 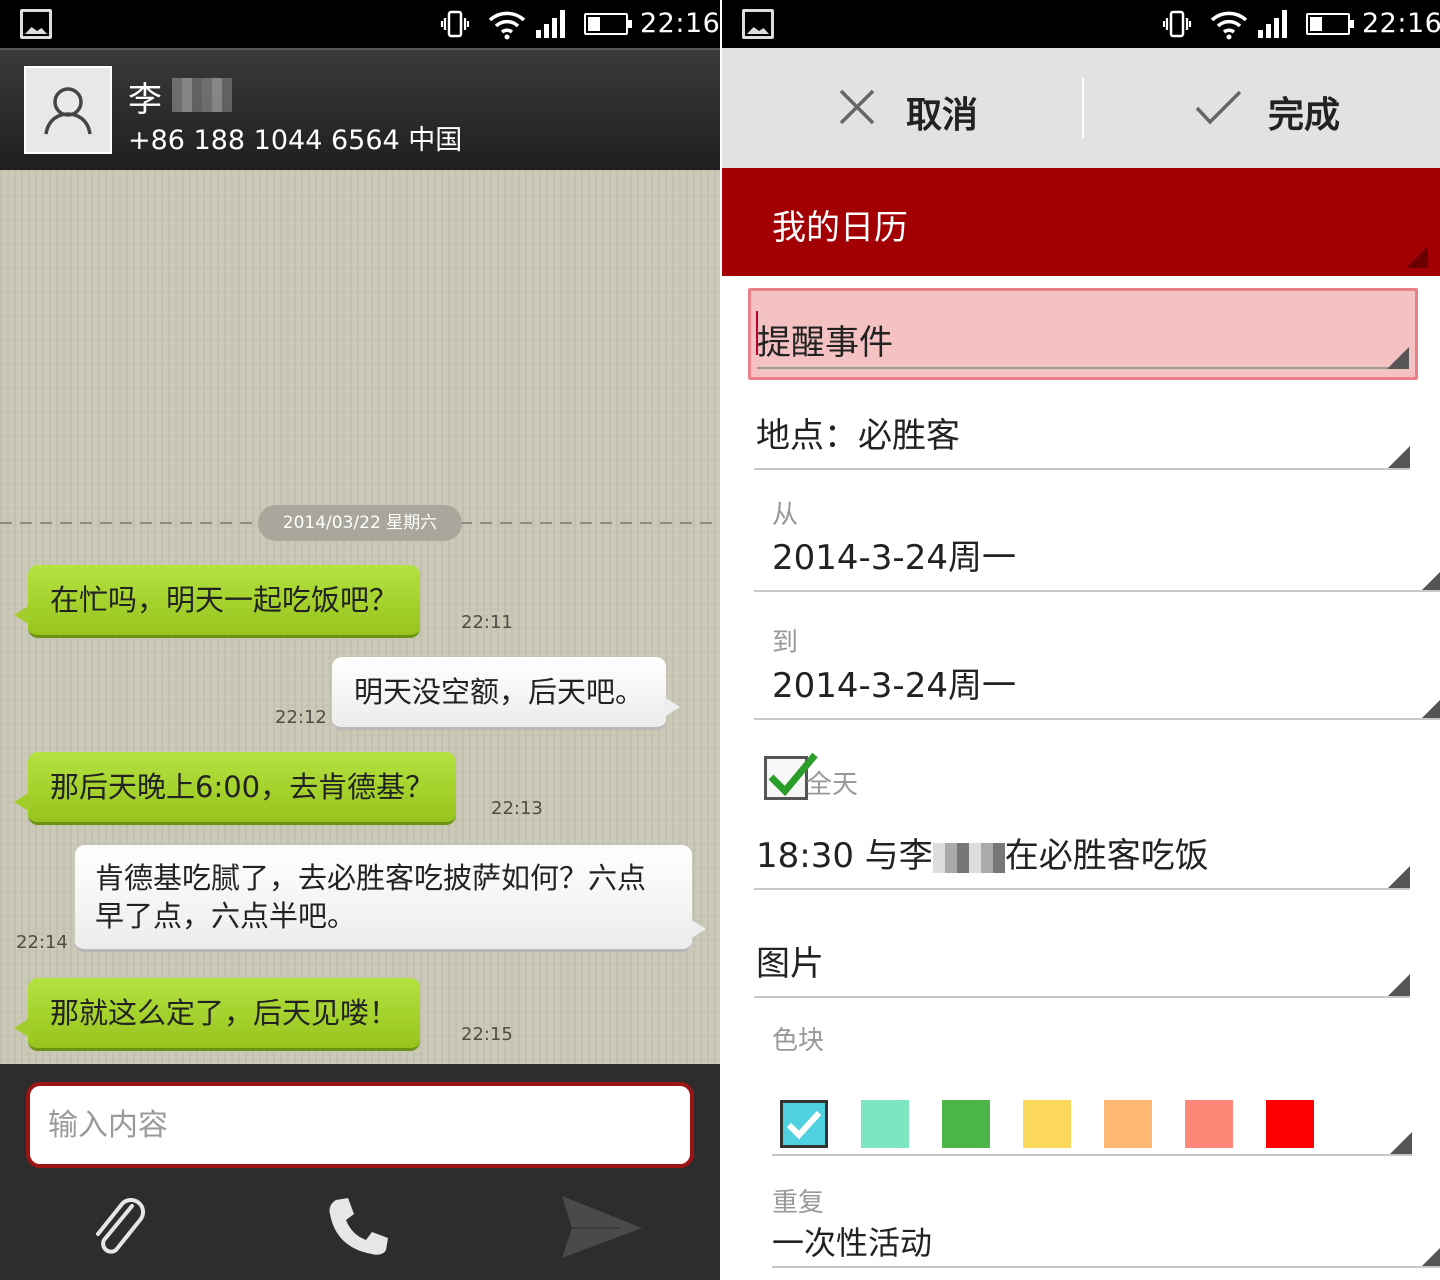 I want to click on calendar-name: 我的日历, so click(x=840, y=228).